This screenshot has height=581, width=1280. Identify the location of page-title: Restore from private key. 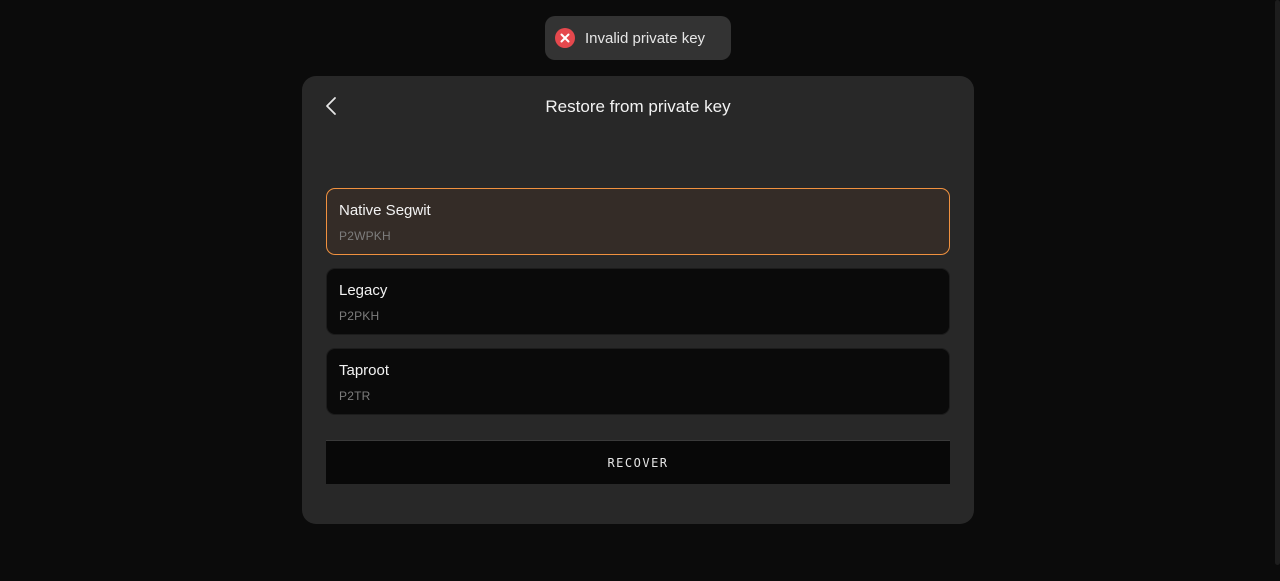
(638, 106).